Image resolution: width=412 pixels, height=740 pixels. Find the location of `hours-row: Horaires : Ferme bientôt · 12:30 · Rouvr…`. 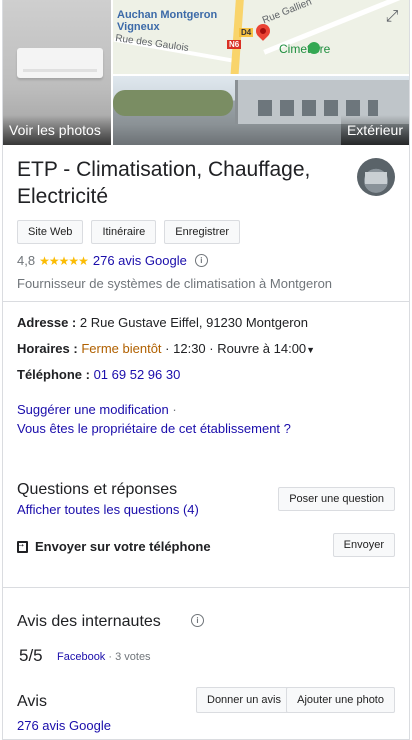

hours-row: Horaires : Ferme bientôt · 12:30 · Rouvr… is located at coordinates (166, 348).